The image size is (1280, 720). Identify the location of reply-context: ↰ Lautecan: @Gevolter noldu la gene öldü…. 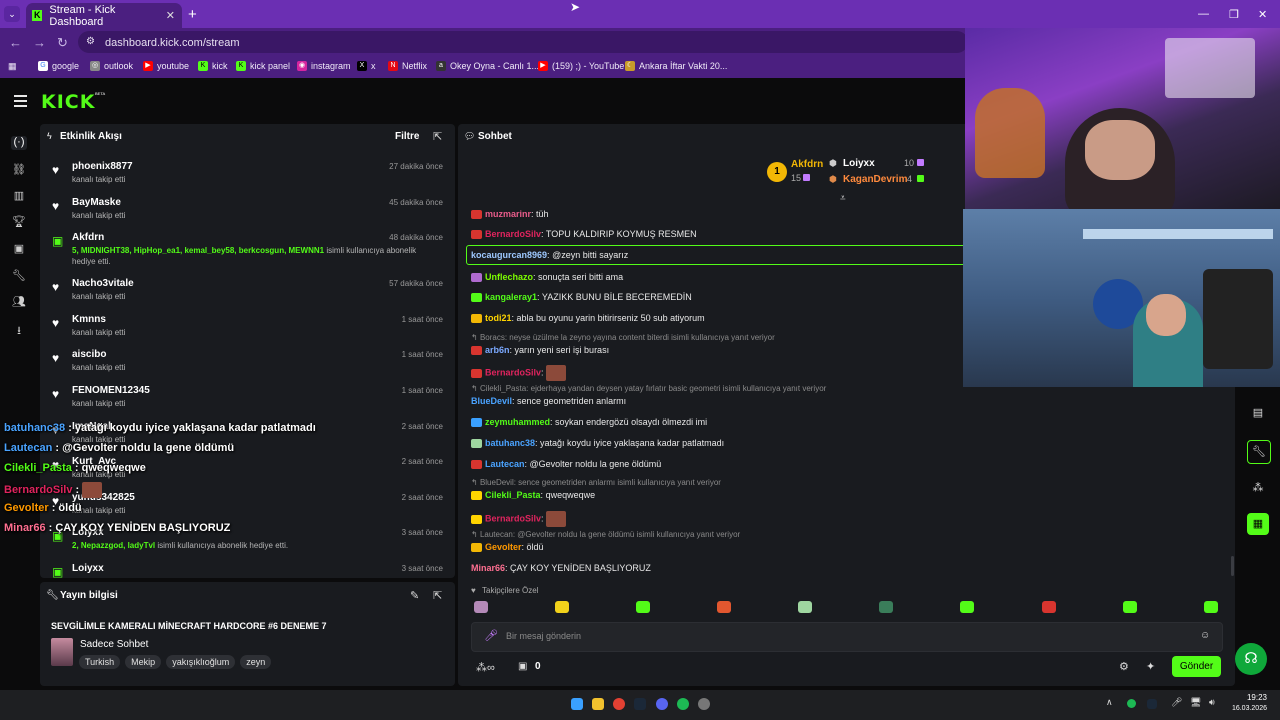
(605, 534).